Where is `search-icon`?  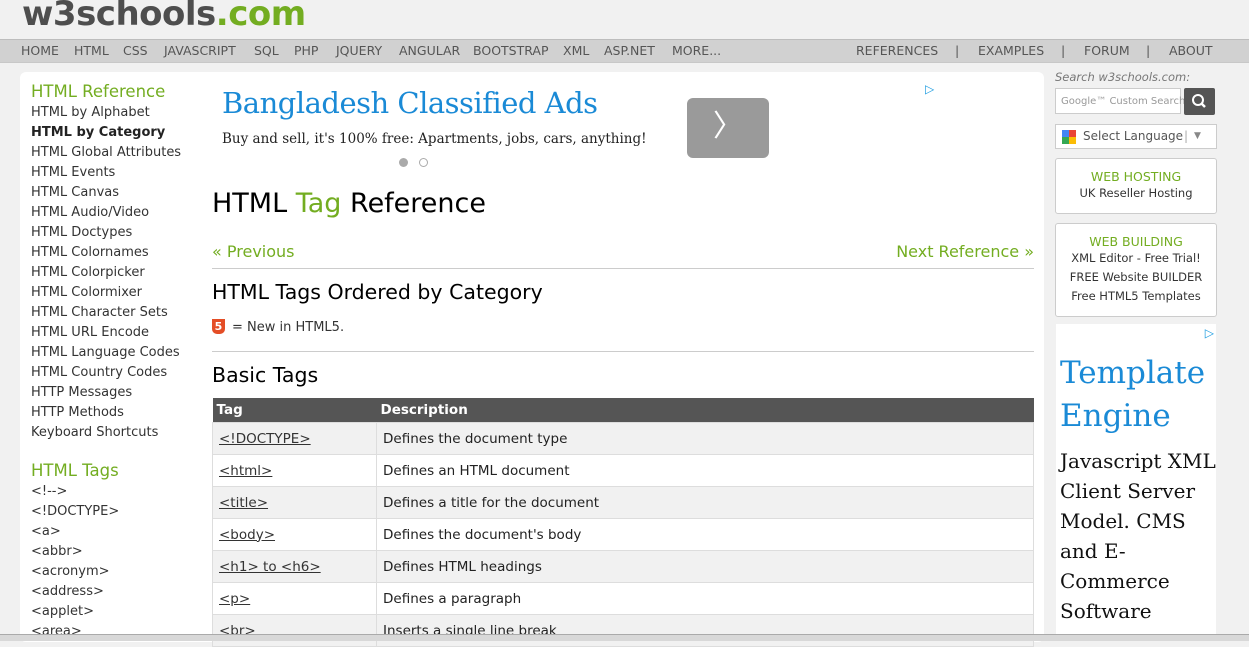 search-icon is located at coordinates (1199, 101).